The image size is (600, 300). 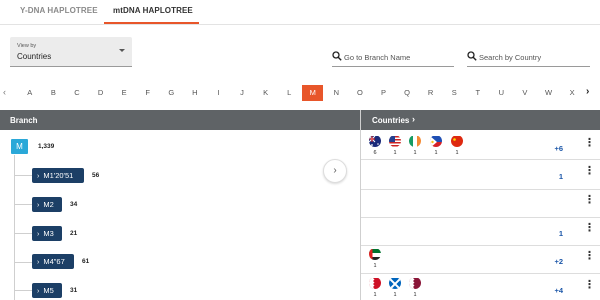 I want to click on view-by-label: View by, so click(x=27, y=46).